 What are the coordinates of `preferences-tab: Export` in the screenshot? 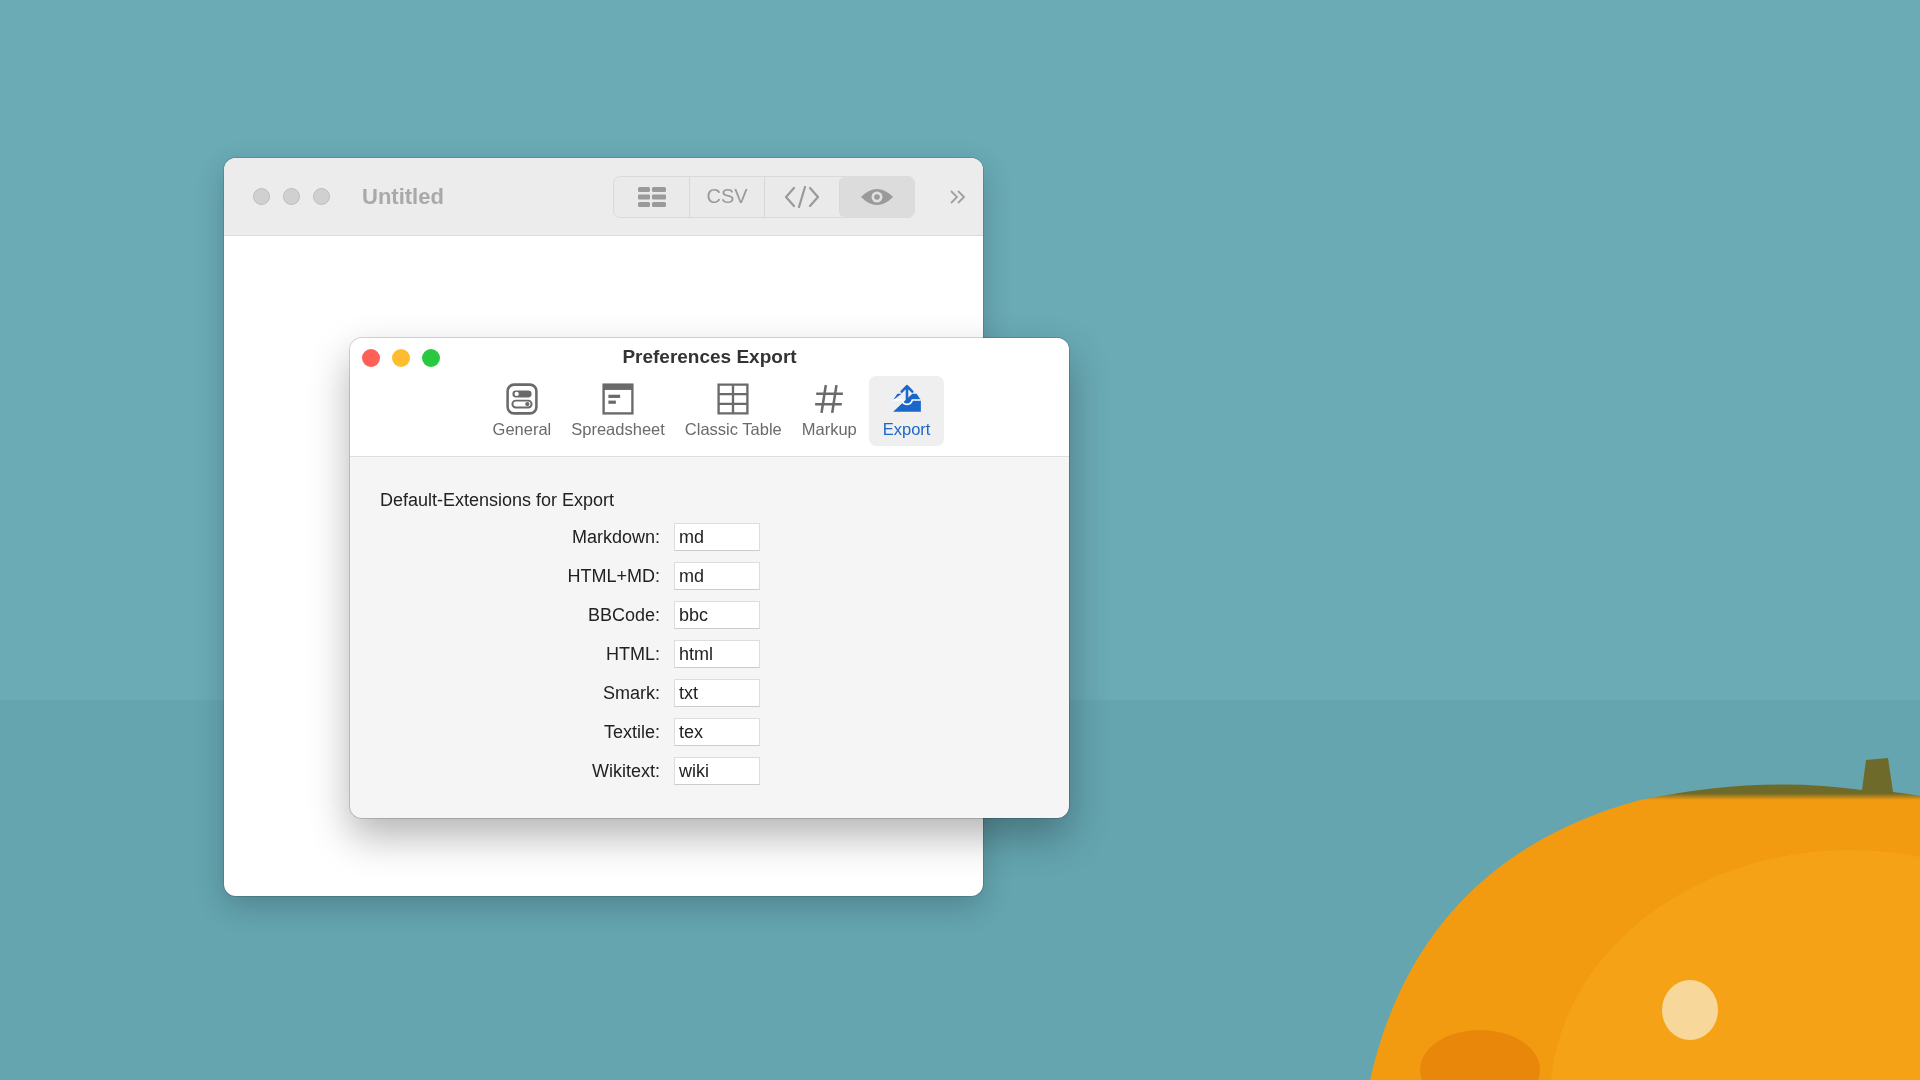 It's located at (906, 411).